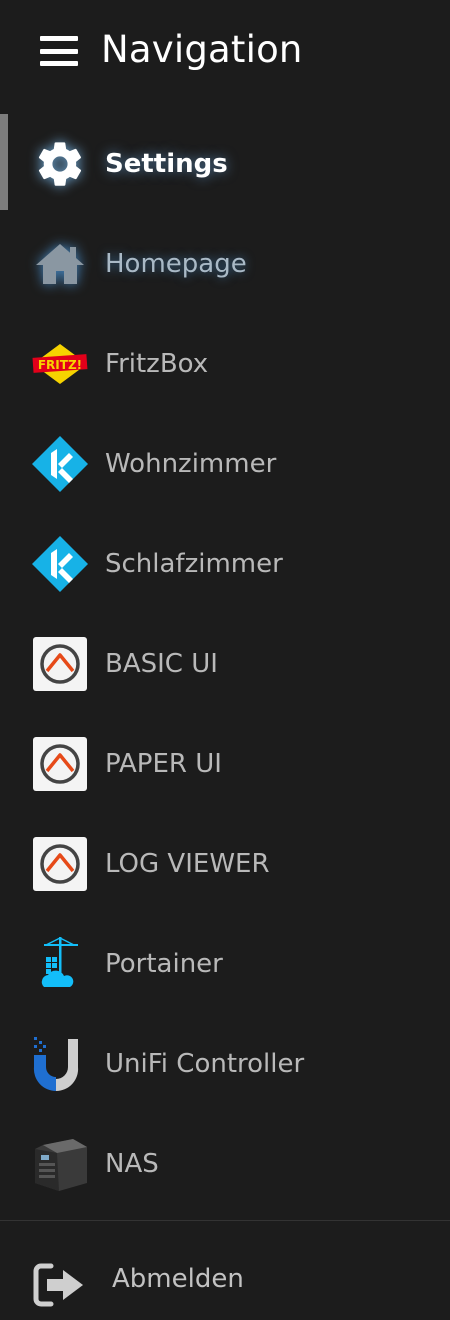 This screenshot has height=1320, width=450. What do you see at coordinates (191, 464) in the screenshot?
I see `nav-item-label: Wohnzimmer` at bounding box center [191, 464].